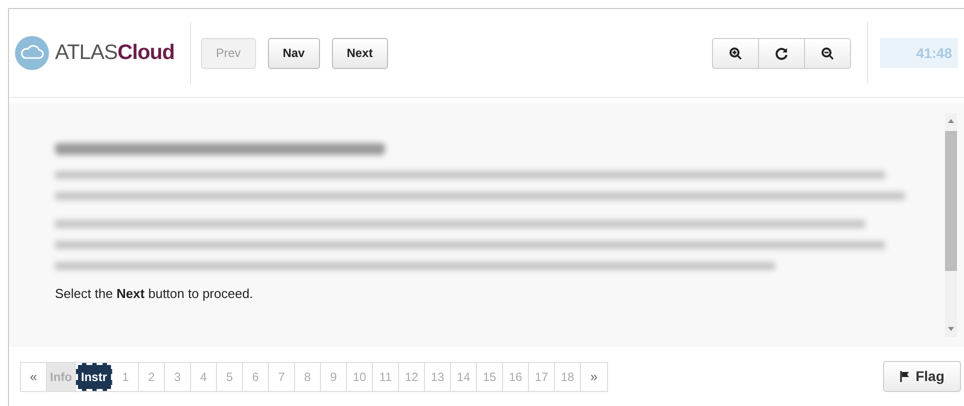  What do you see at coordinates (438, 376) in the screenshot?
I see `page-link: 13` at bounding box center [438, 376].